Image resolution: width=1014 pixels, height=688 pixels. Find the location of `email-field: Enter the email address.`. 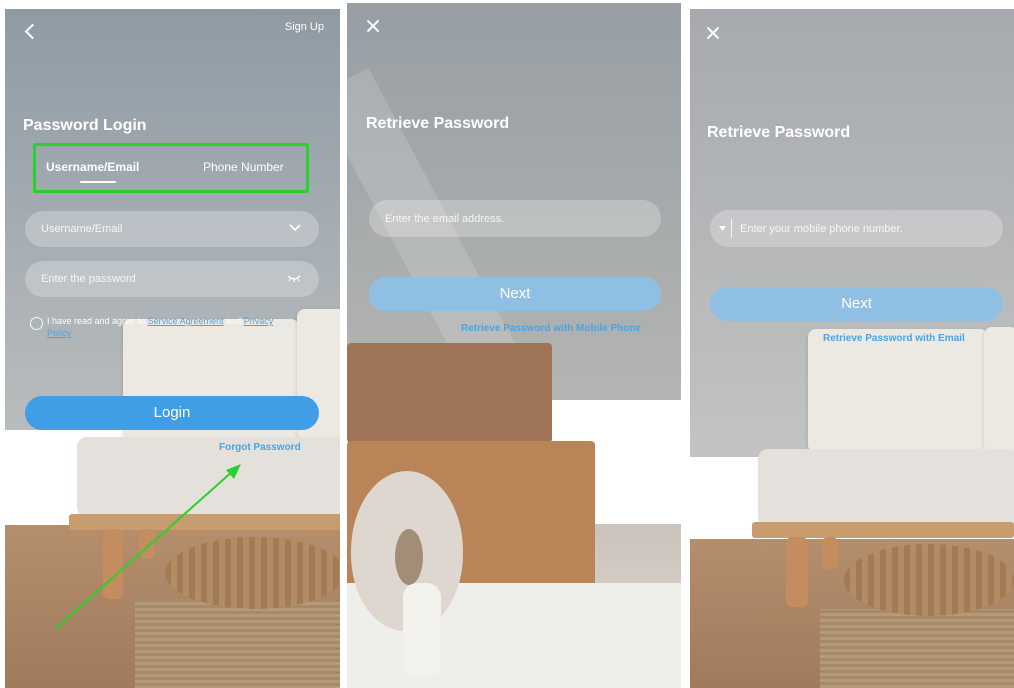

email-field: Enter the email address. is located at coordinates (515, 218).